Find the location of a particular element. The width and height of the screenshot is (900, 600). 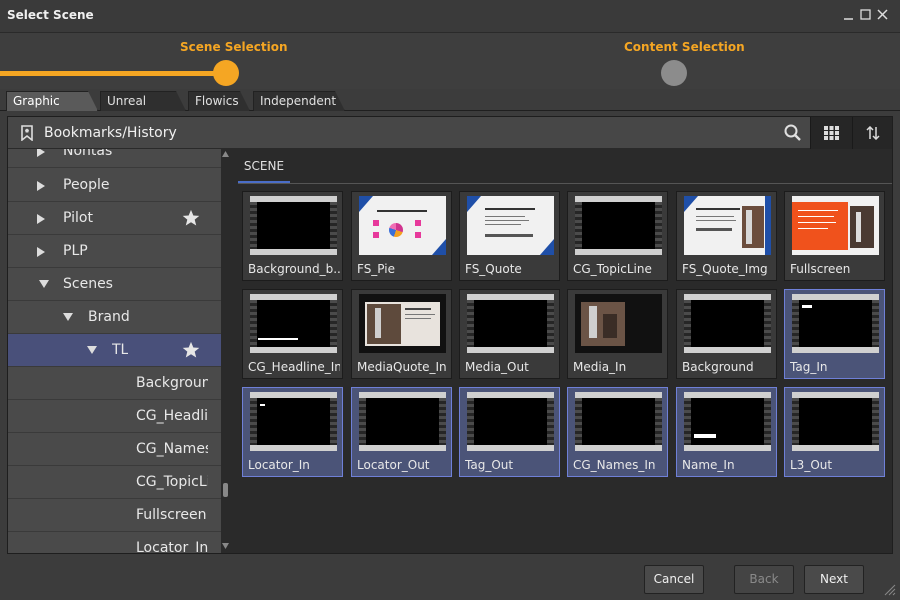

scene-thumbnail: FS_Quote is located at coordinates (509, 236).